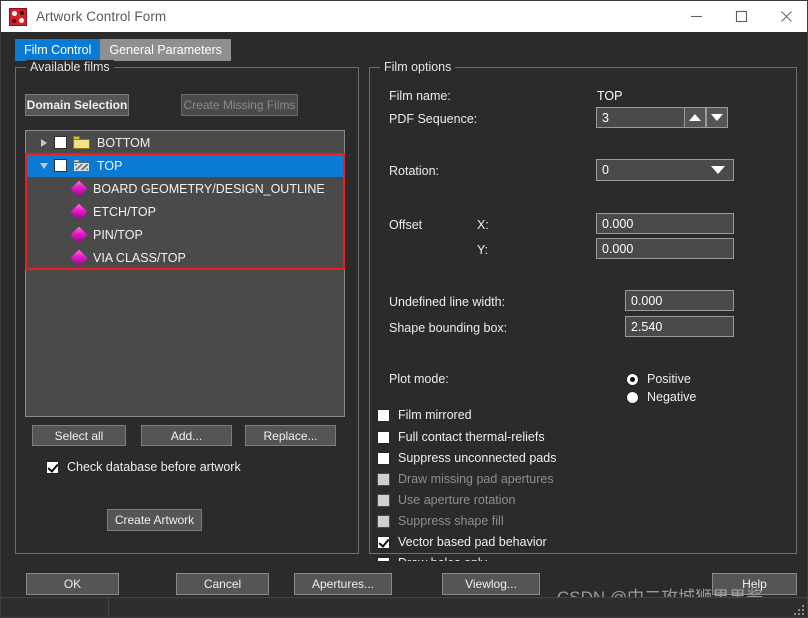 The width and height of the screenshot is (808, 618). Describe the element at coordinates (81, 142) in the screenshot. I see `folder-closed-icon` at that location.